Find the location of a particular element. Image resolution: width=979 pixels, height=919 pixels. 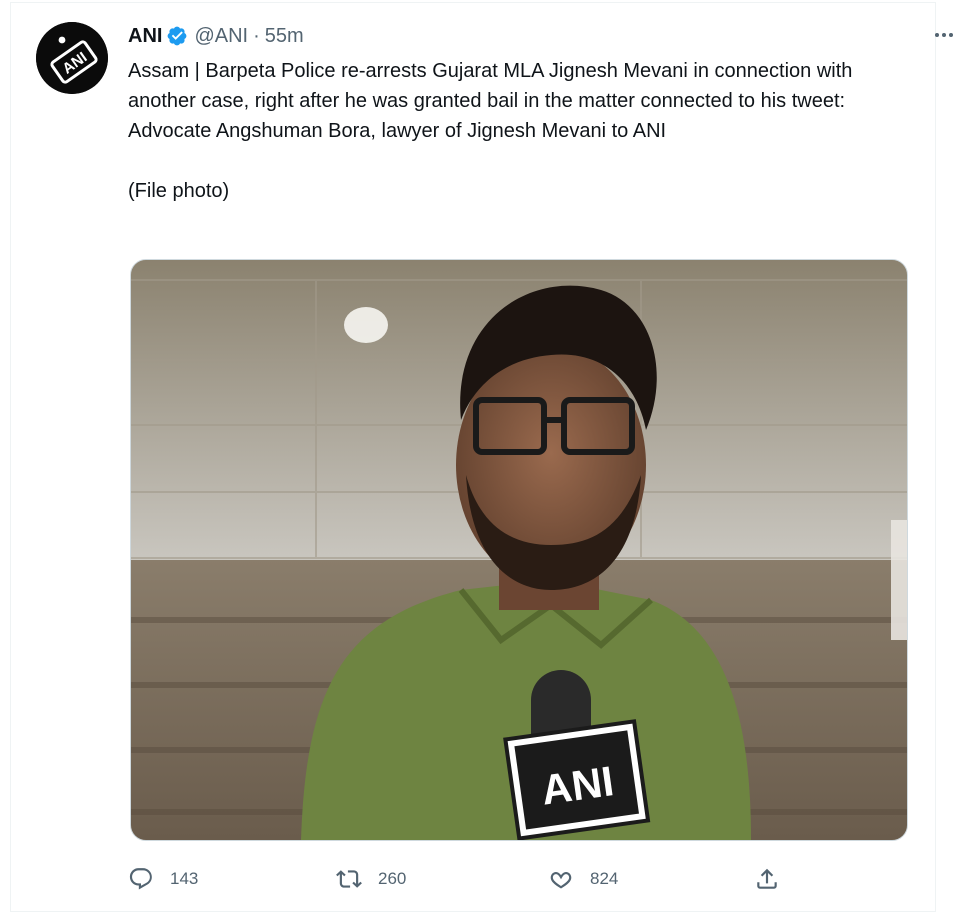

share-icon is located at coordinates (767, 878).